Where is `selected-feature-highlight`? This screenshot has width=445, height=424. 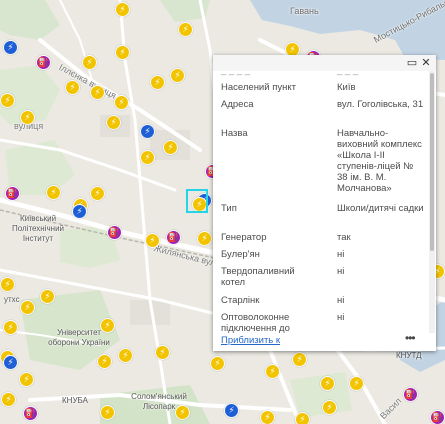
selected-feature-highlight is located at coordinates (197, 201).